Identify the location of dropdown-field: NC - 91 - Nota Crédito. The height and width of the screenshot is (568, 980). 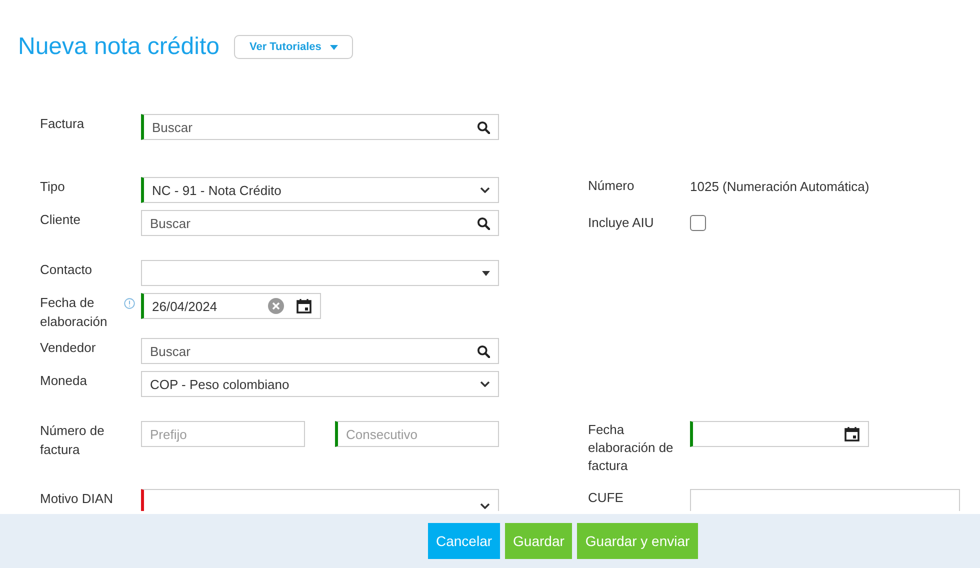
(320, 190).